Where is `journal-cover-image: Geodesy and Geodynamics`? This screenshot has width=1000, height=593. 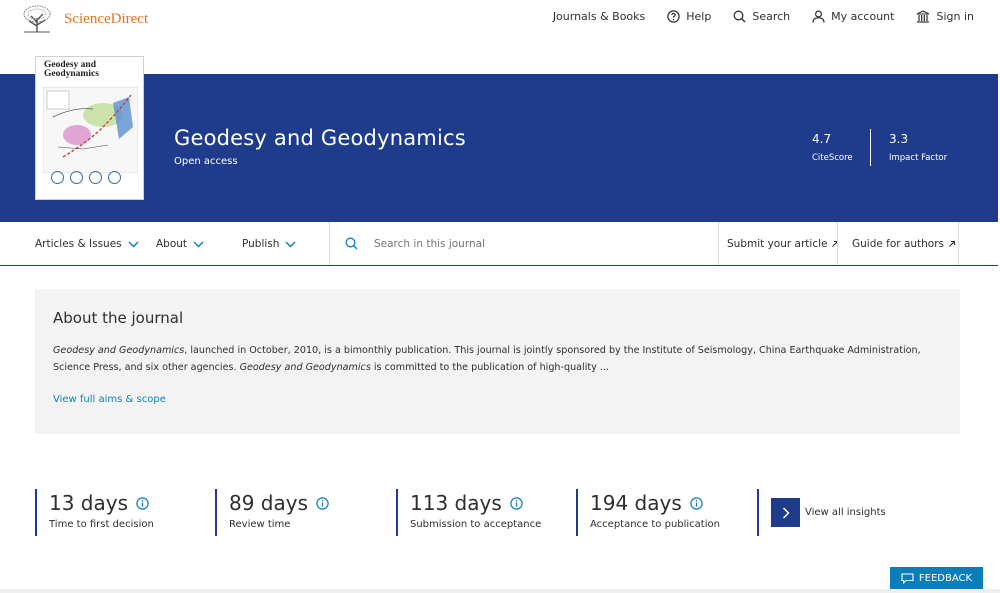
journal-cover-image: Geodesy and Geodynamics is located at coordinates (89, 128).